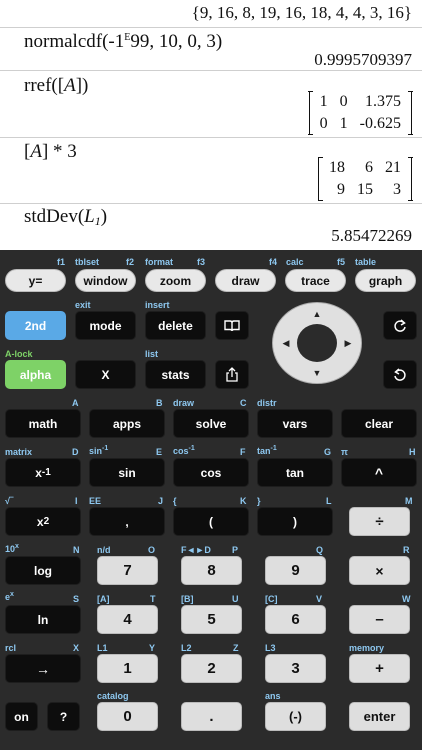 The height and width of the screenshot is (750, 422). I want to click on matrix-cell: 15, so click(365, 189).